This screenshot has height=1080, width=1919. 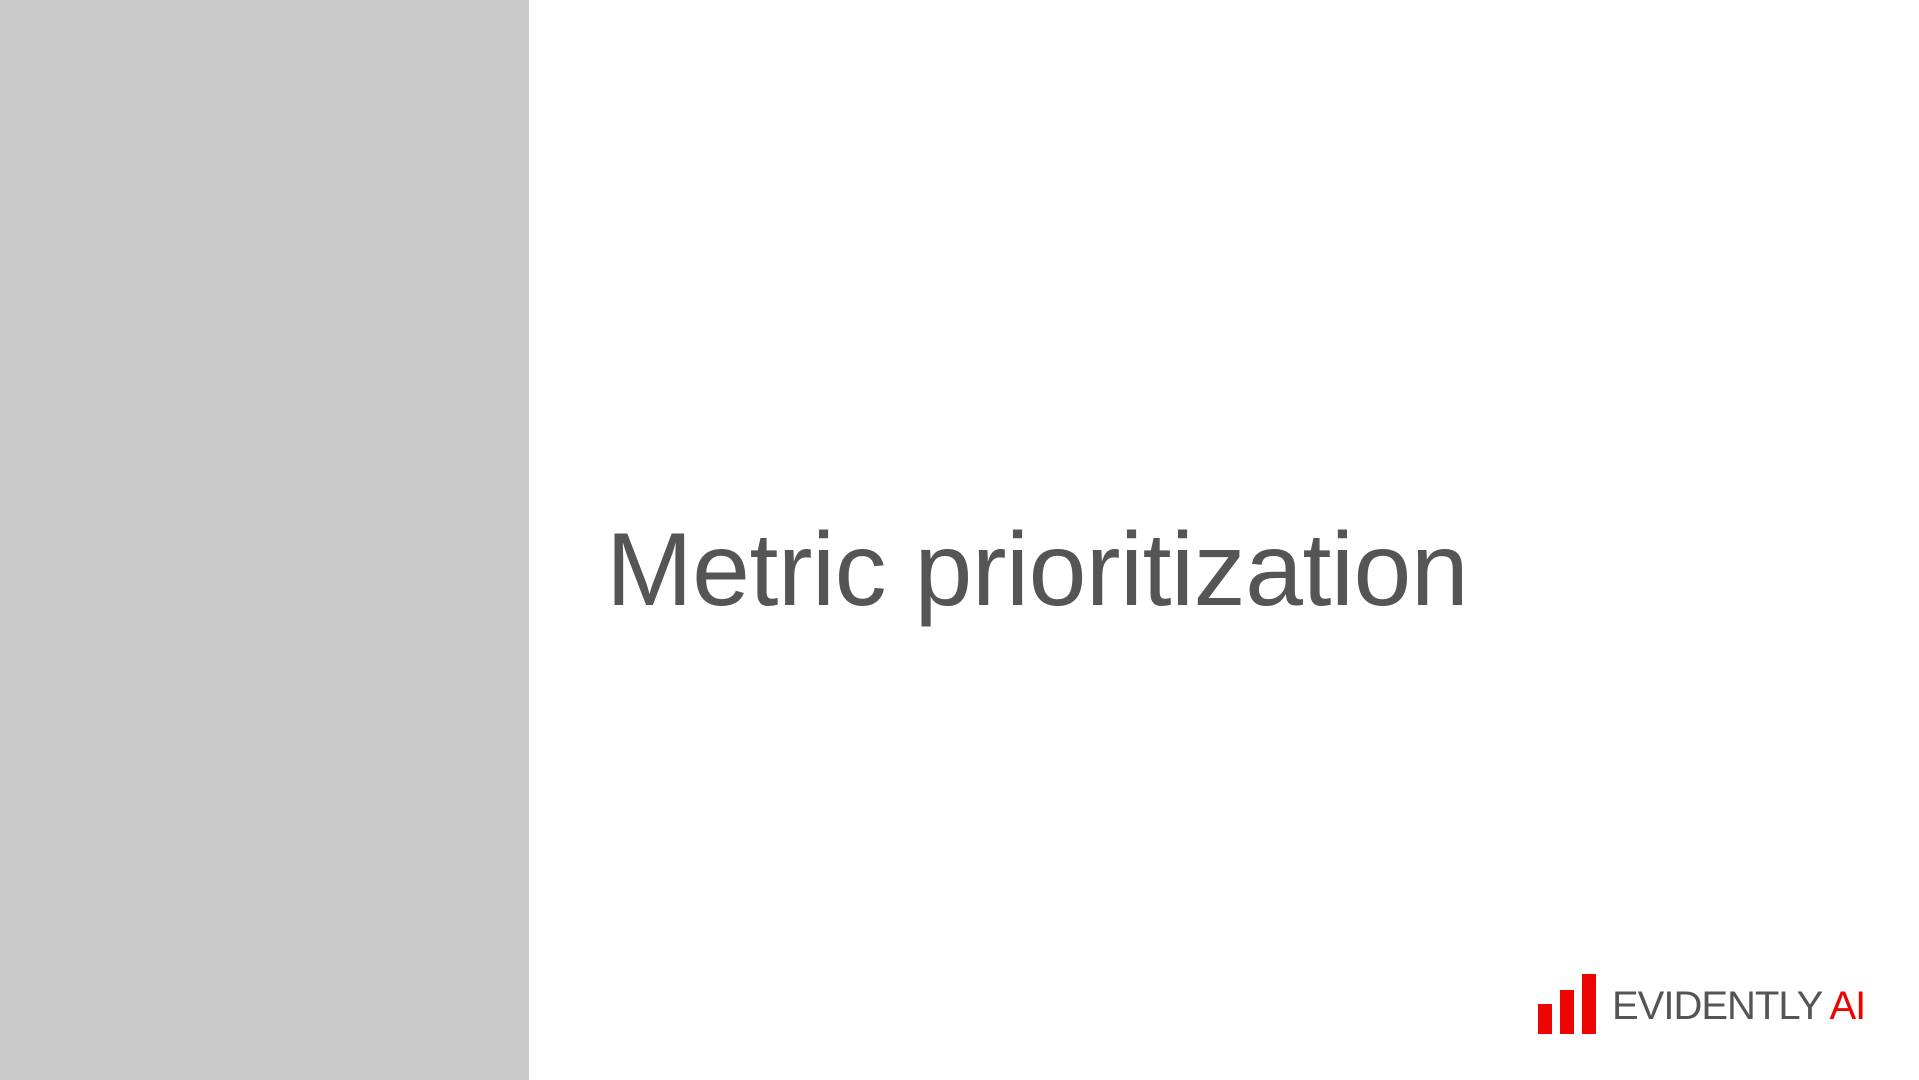 I want to click on slide-title: Metric prioritization, so click(x=1037, y=570).